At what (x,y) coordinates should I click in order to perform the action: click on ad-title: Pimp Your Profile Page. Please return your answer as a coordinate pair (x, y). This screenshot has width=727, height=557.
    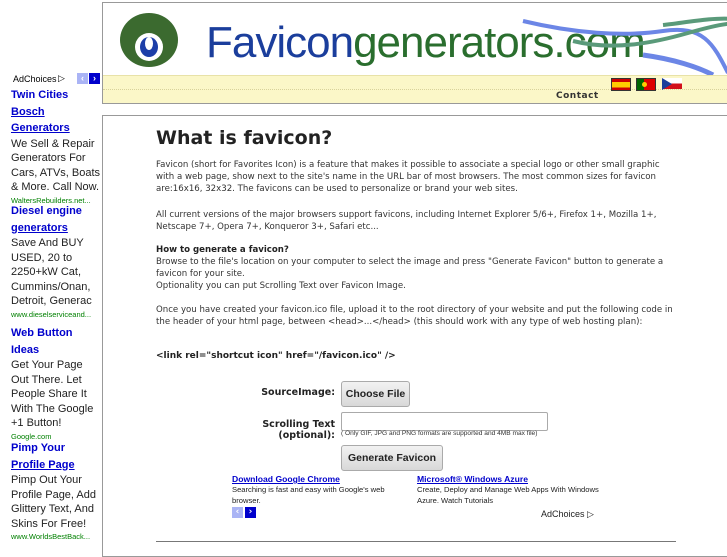
    Looking at the image, I should click on (57, 456).